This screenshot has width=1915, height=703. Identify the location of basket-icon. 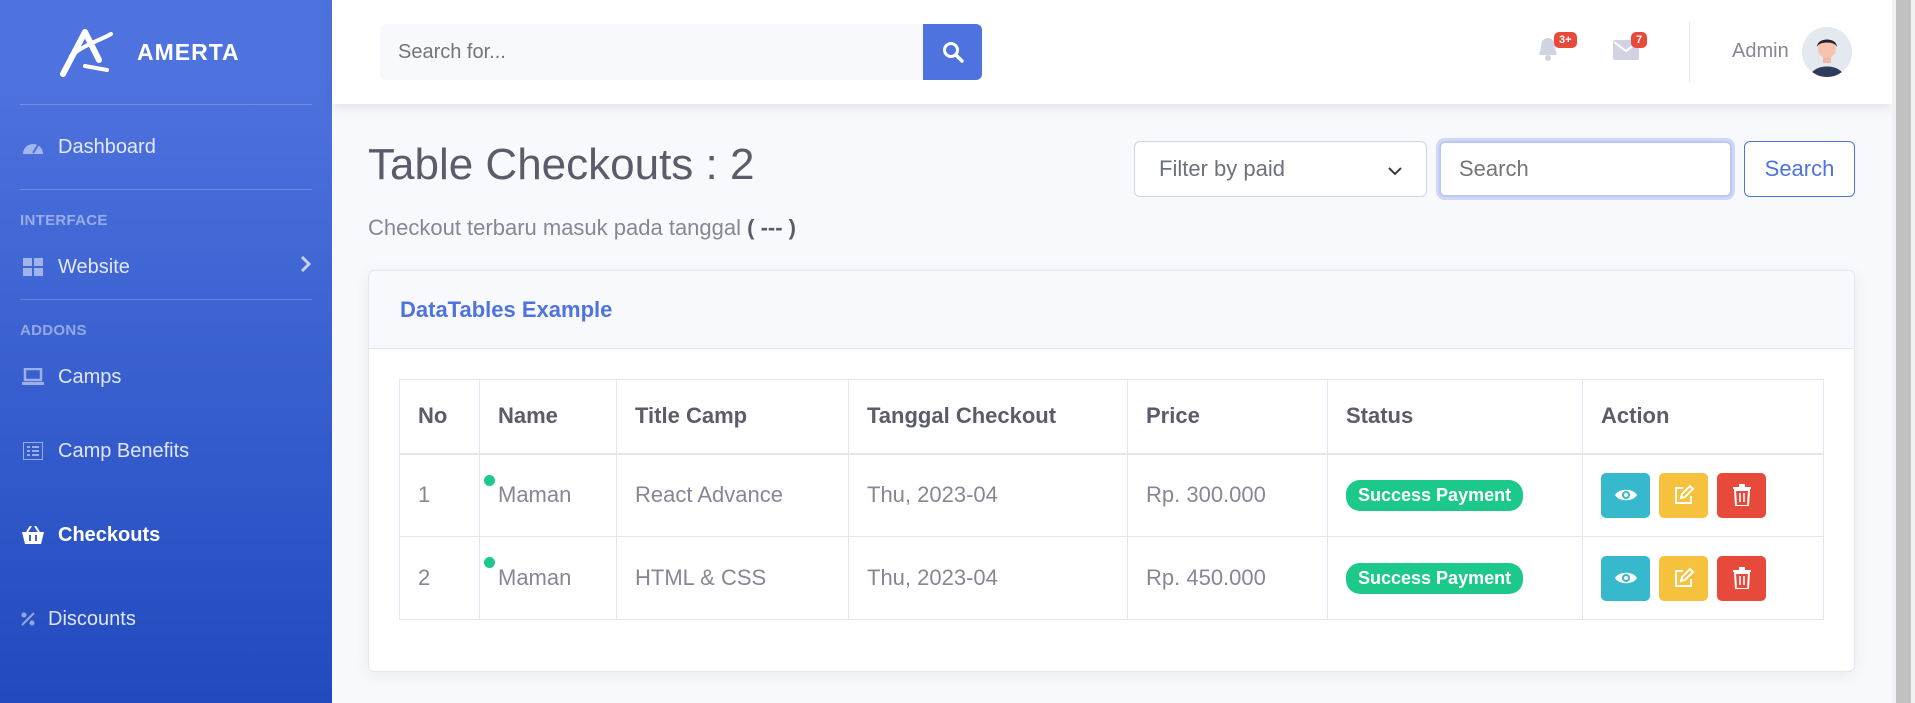
(33, 535).